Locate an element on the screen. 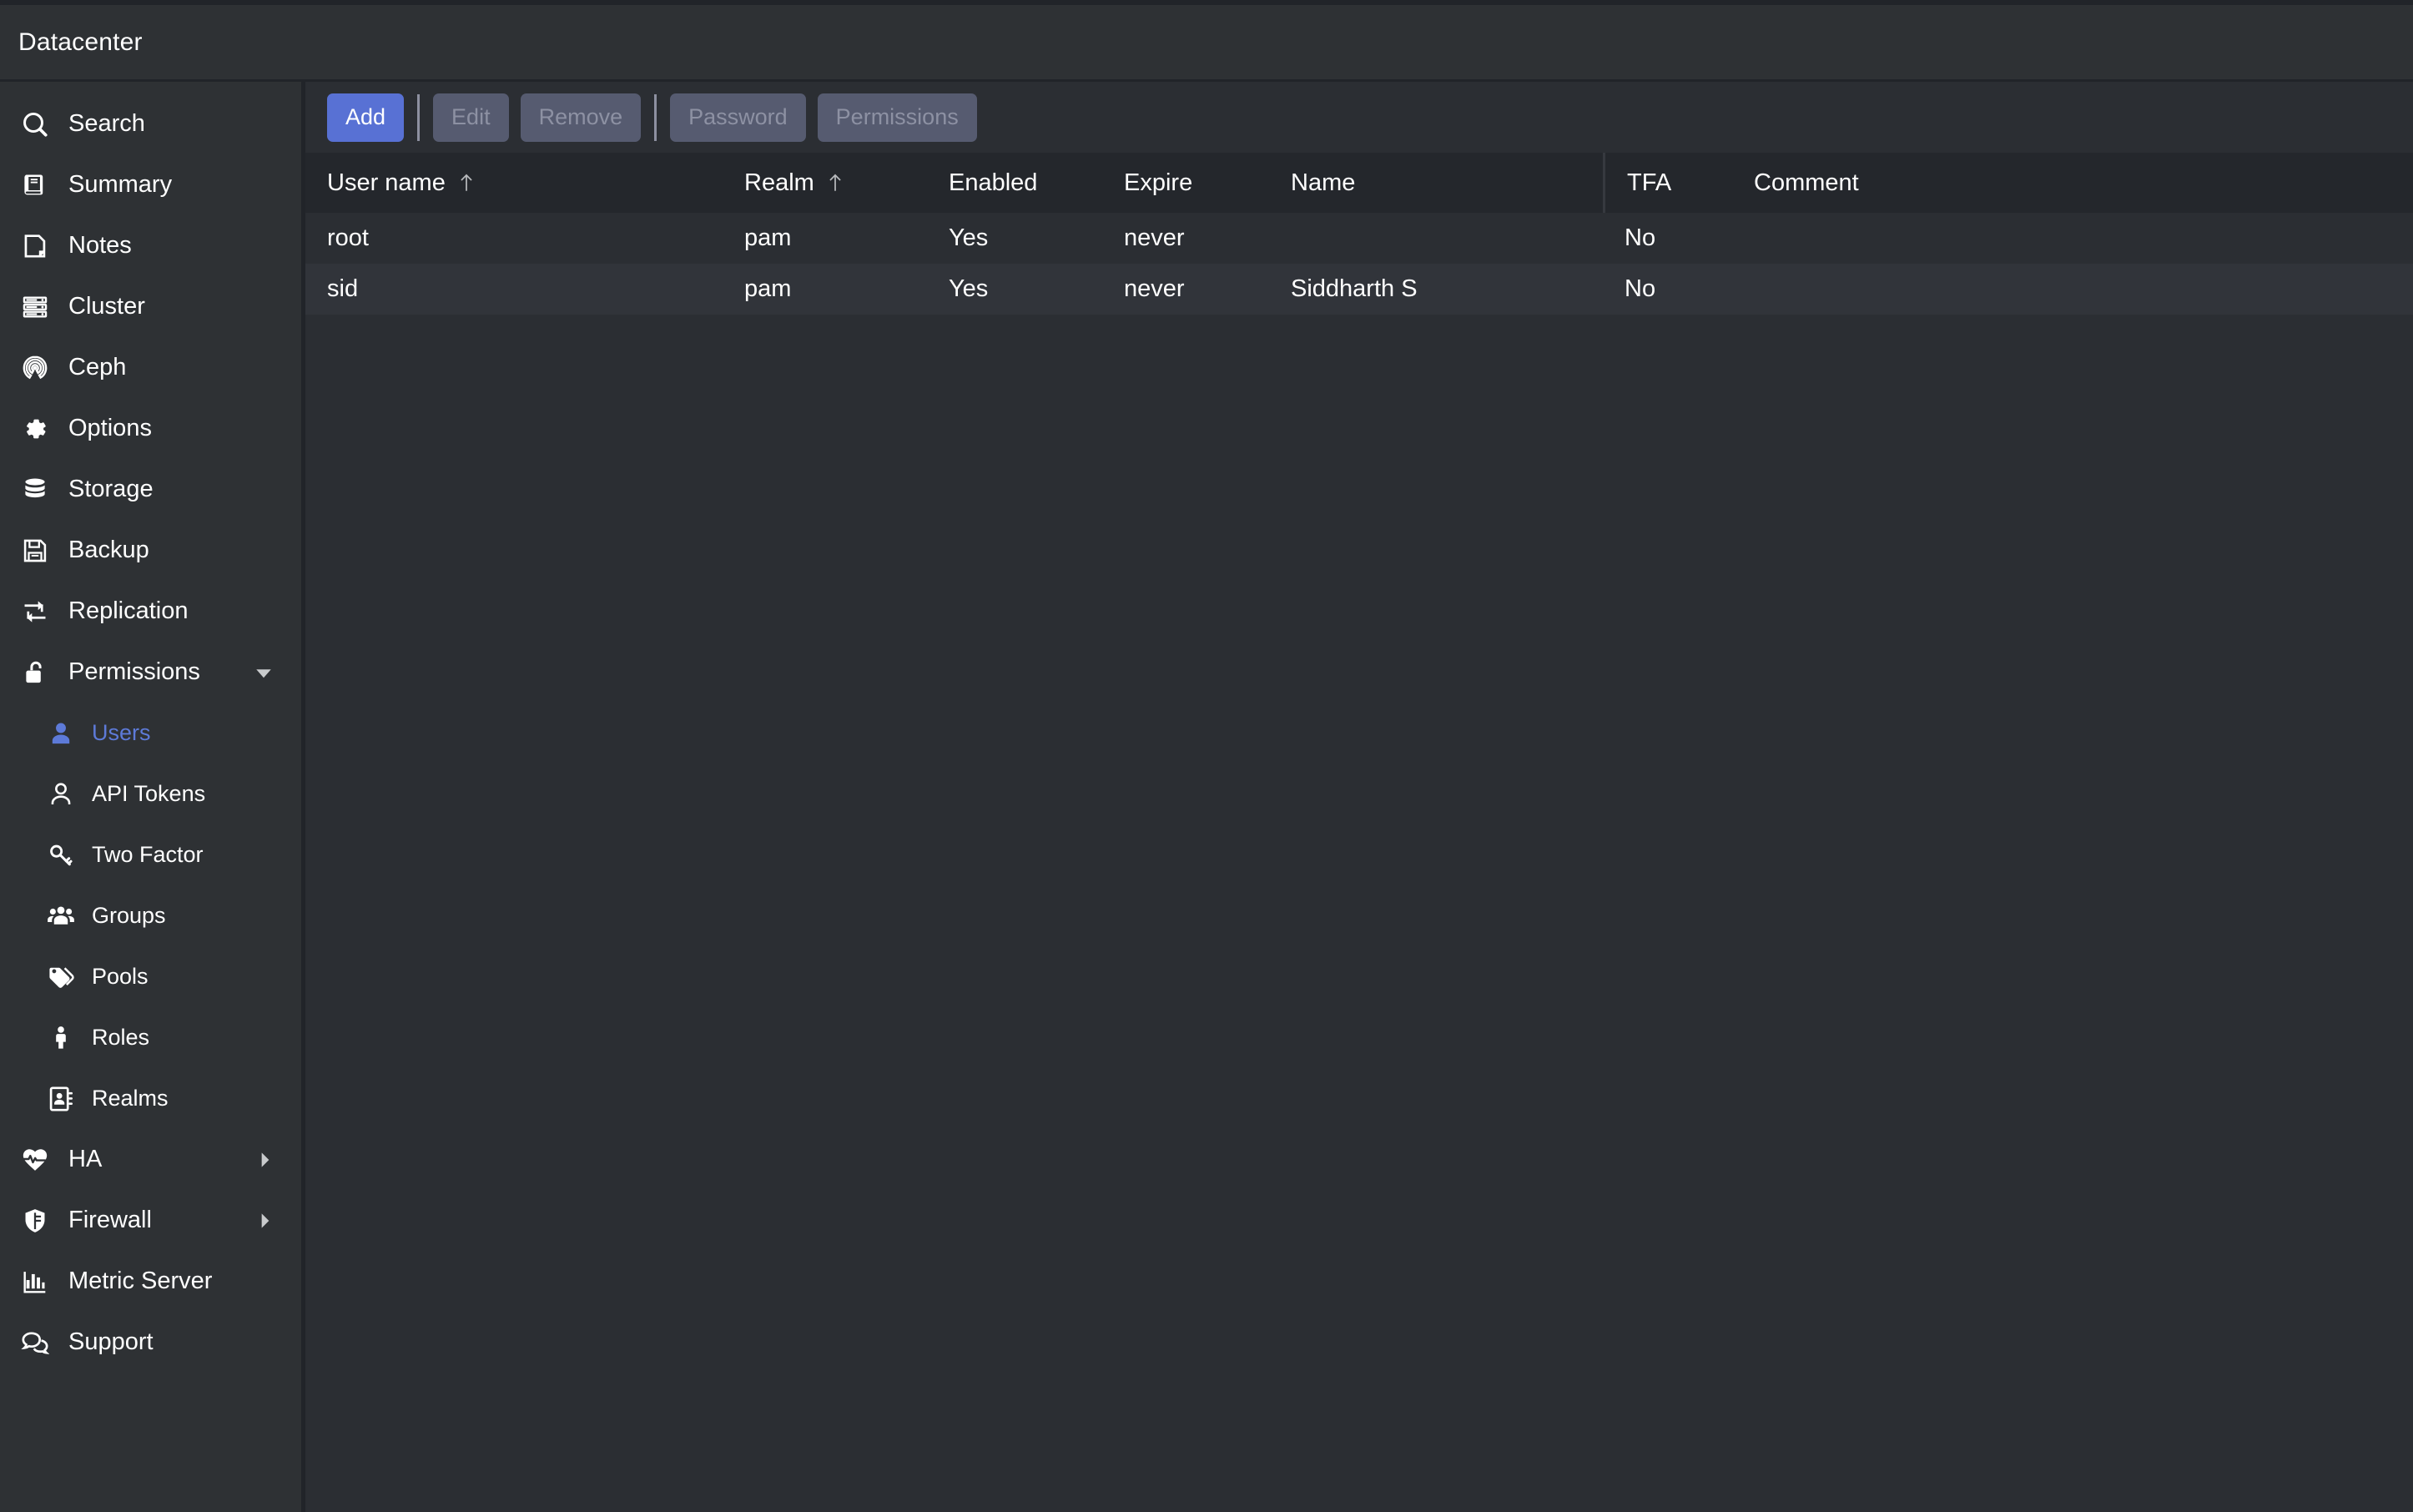 The height and width of the screenshot is (1512, 2413). remove-button: Remove is located at coordinates (581, 117).